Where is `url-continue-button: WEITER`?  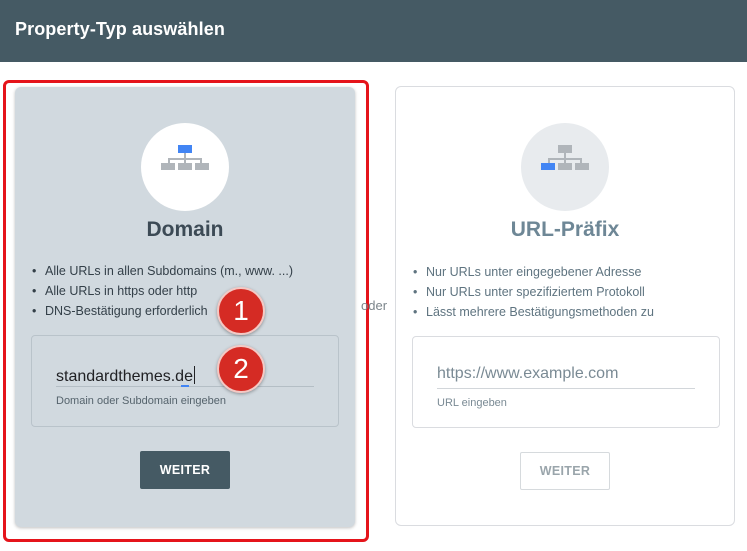 url-continue-button: WEITER is located at coordinates (565, 471).